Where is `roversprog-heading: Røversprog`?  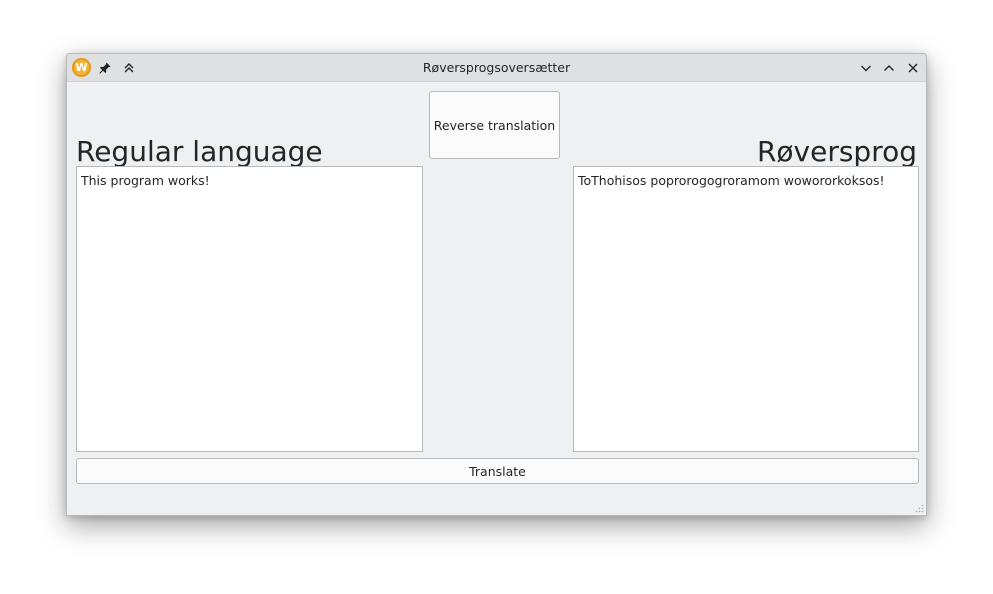 roversprog-heading: Røversprog is located at coordinates (836, 151).